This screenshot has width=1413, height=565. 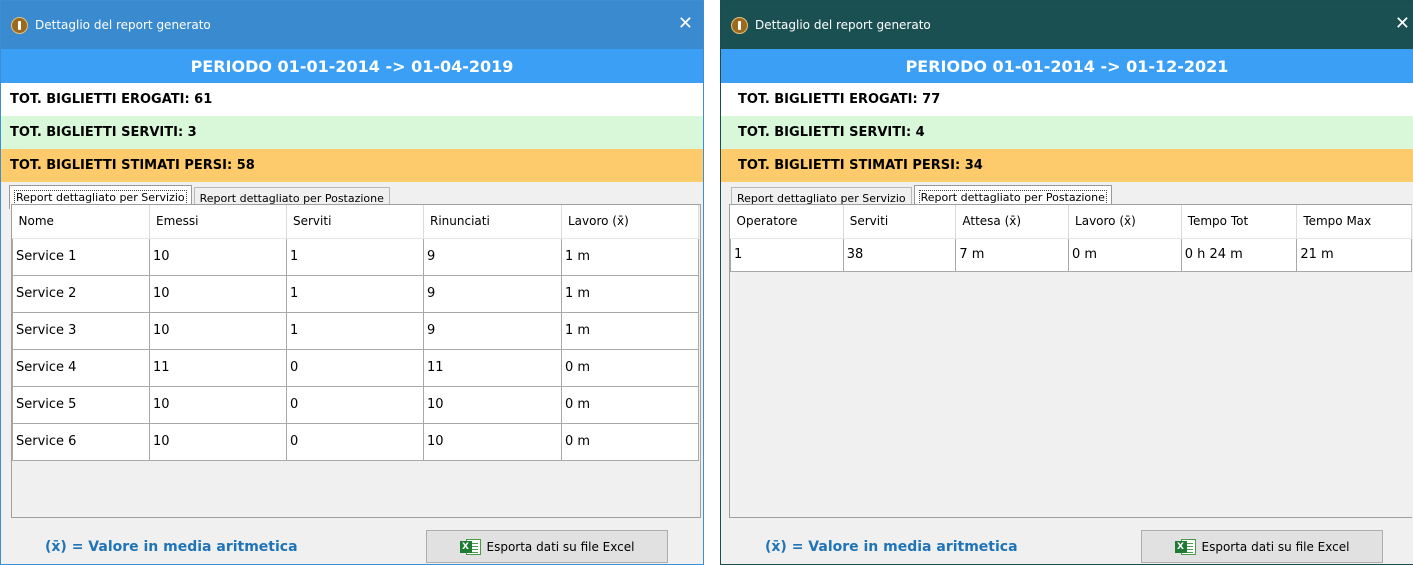 What do you see at coordinates (1354, 254) in the screenshot?
I see `table-cell: 21 m` at bounding box center [1354, 254].